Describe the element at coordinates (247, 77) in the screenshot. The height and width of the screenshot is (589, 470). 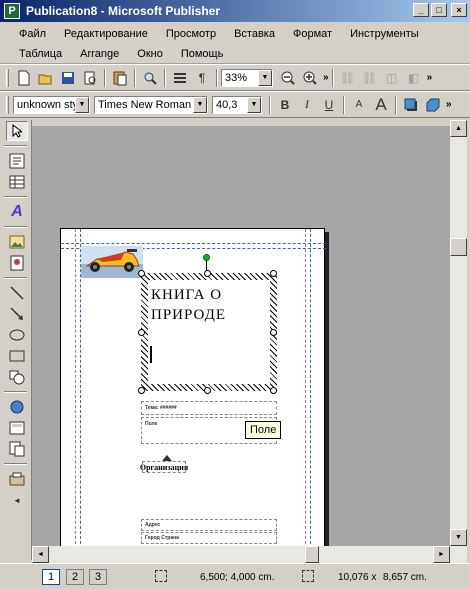
I see `zoom-select: 33% ▼` at that location.